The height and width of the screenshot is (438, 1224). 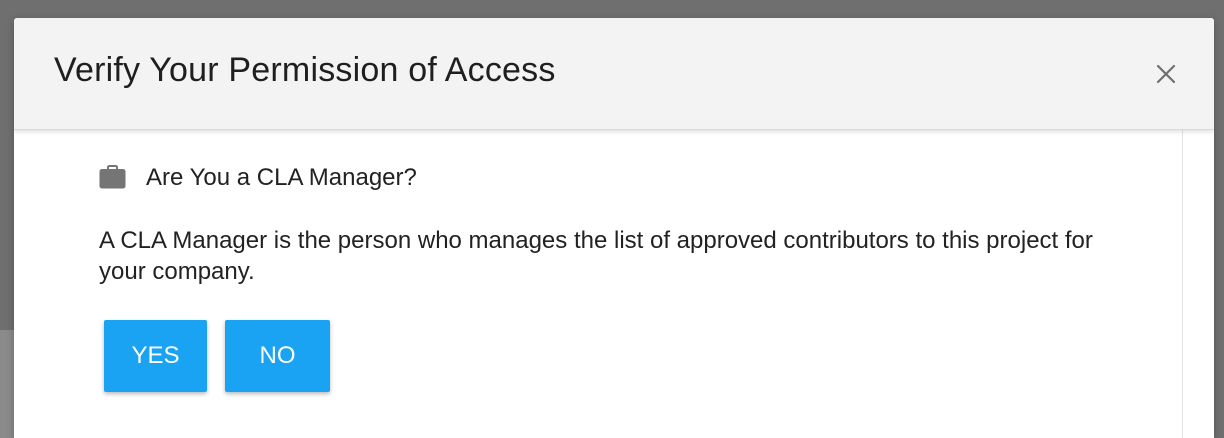 What do you see at coordinates (281, 177) in the screenshot?
I see `question-label: Are You a CLA Manager?` at bounding box center [281, 177].